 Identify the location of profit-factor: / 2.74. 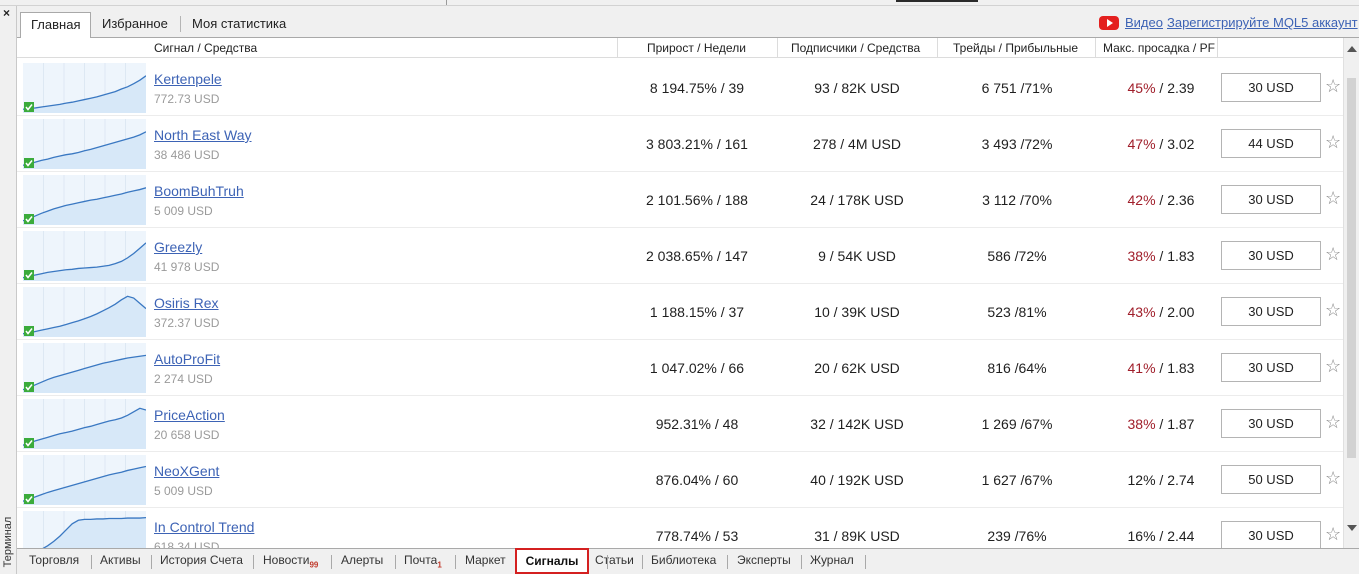
(1175, 480).